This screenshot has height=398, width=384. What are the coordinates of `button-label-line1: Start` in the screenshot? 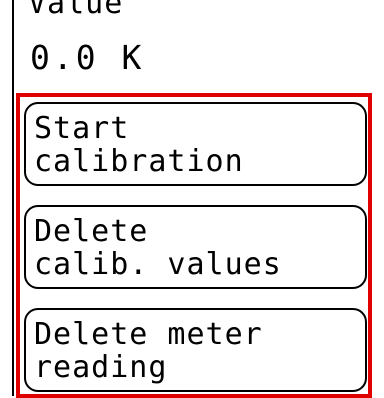 It's located at (82, 128).